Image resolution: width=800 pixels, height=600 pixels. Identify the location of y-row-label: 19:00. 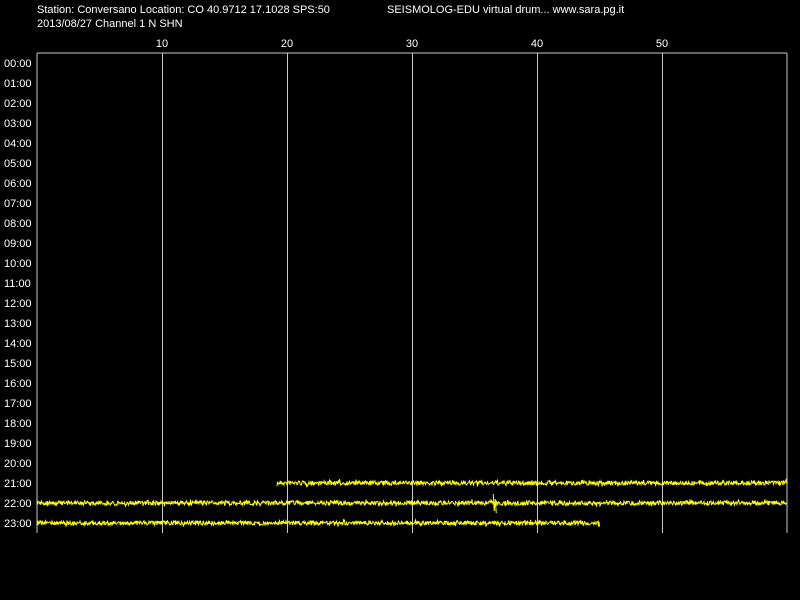
(18, 444).